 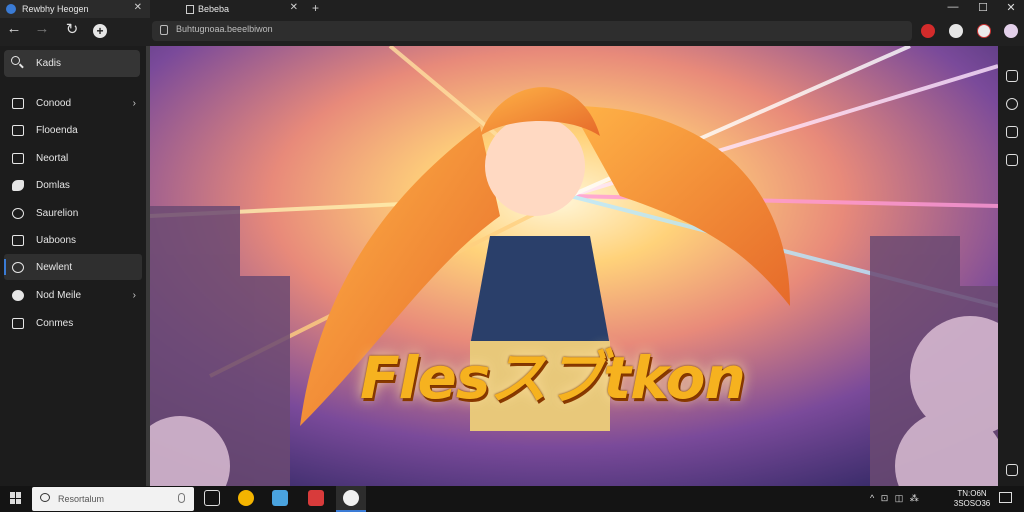 I want to click on sidebar-item-sessions: Saurelion, so click(x=73, y=213).